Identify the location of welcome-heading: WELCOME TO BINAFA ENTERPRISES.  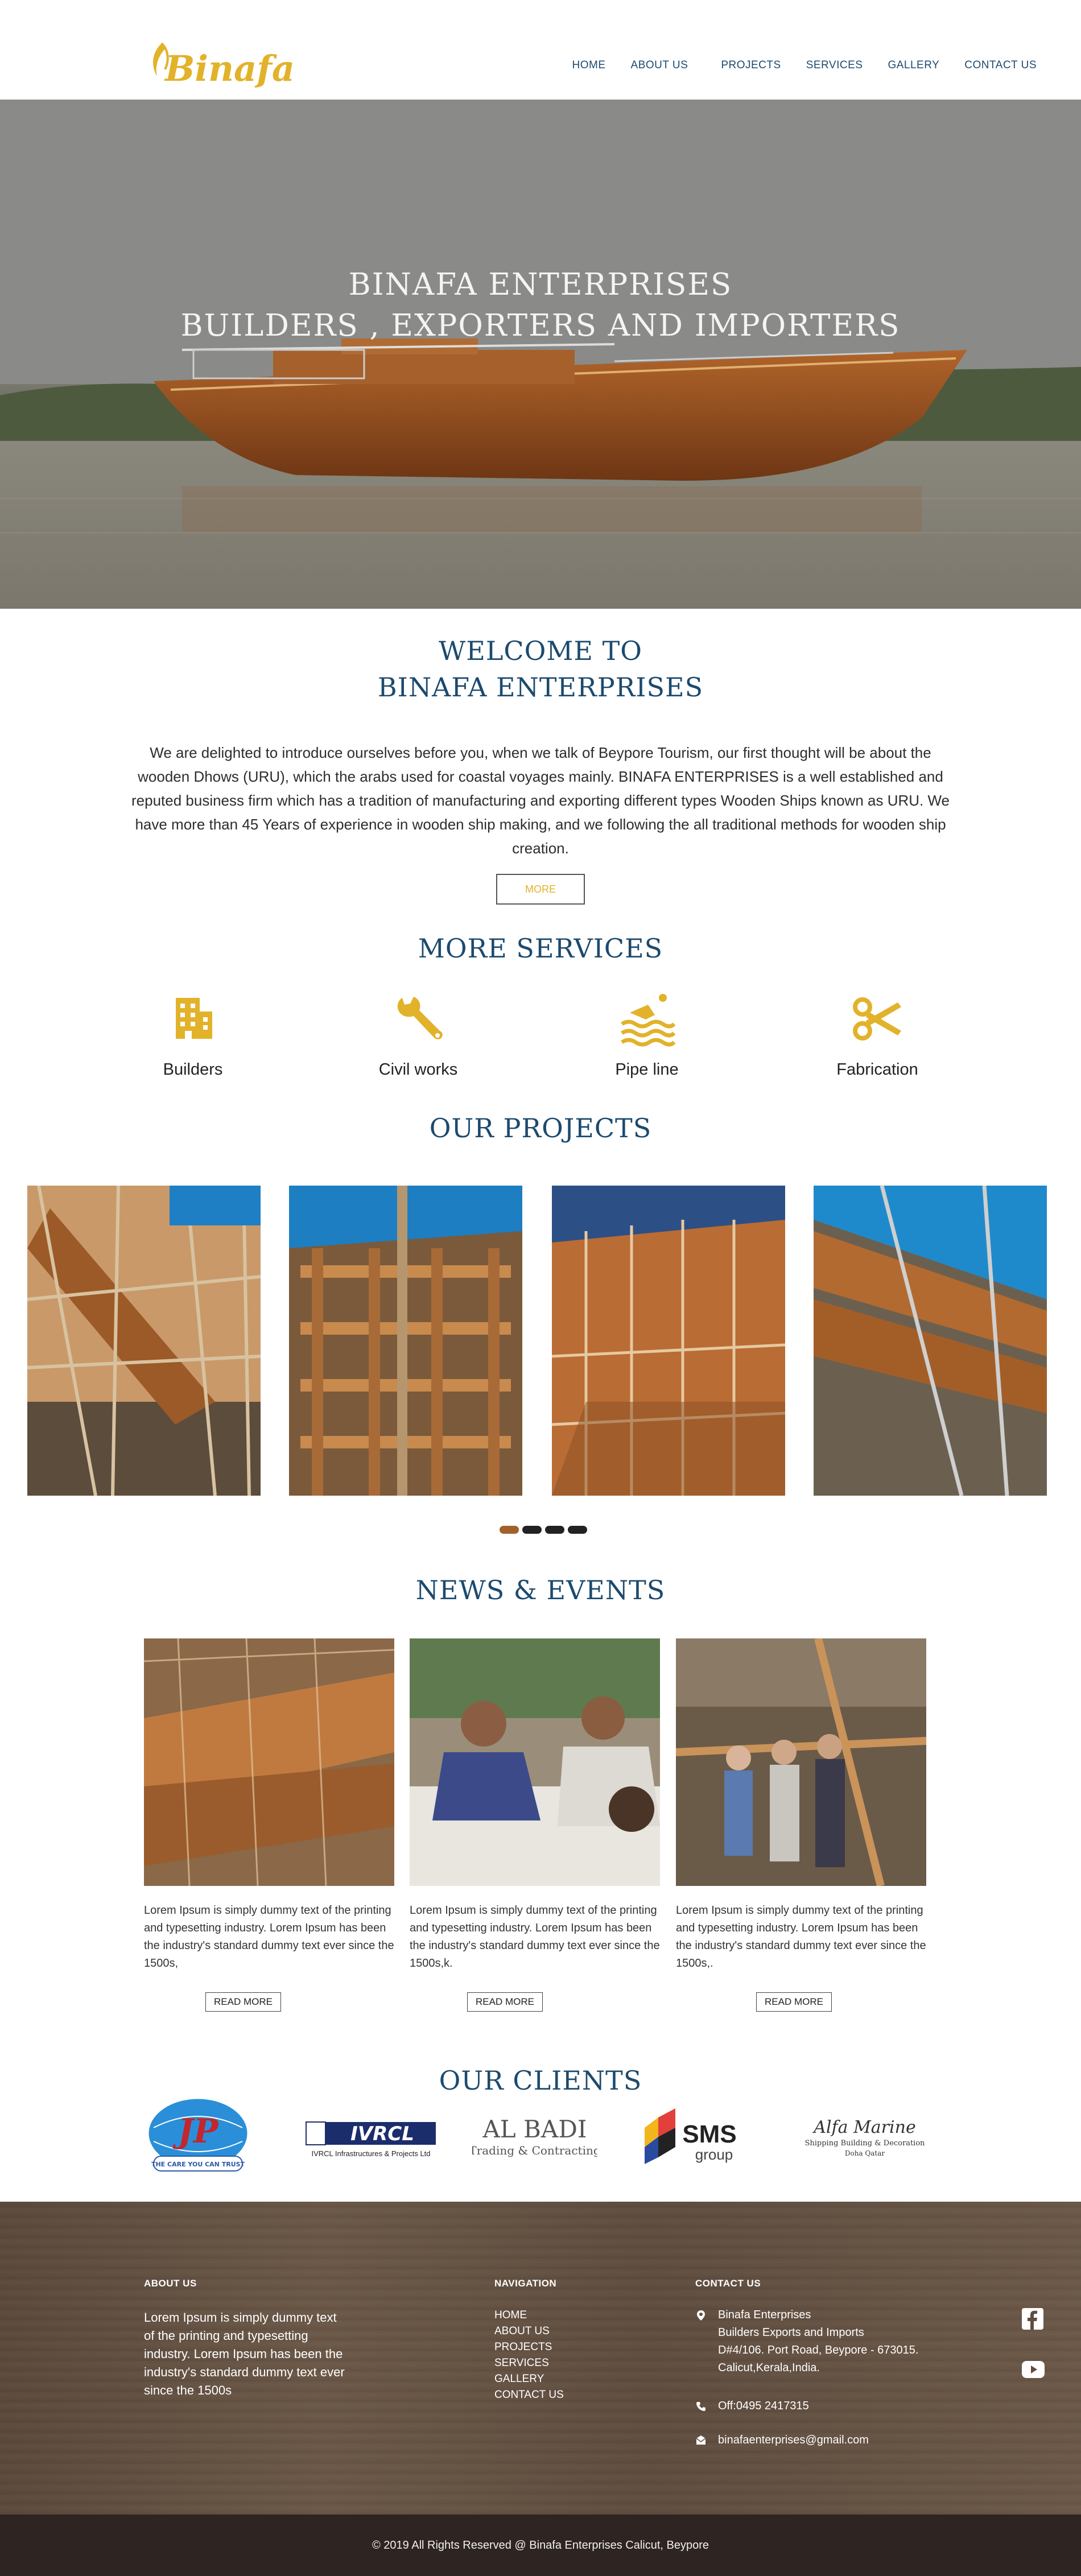
(540, 669).